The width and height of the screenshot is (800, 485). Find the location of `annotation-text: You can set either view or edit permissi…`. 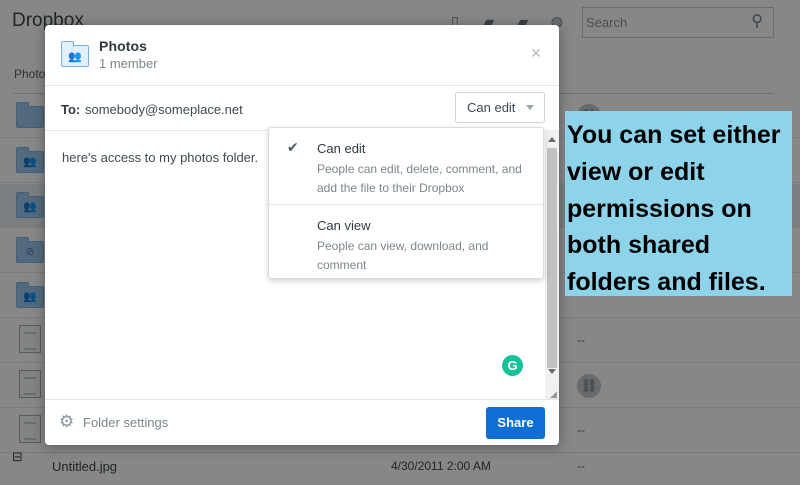

annotation-text: You can set either view or edit permissi… is located at coordinates (674, 209).